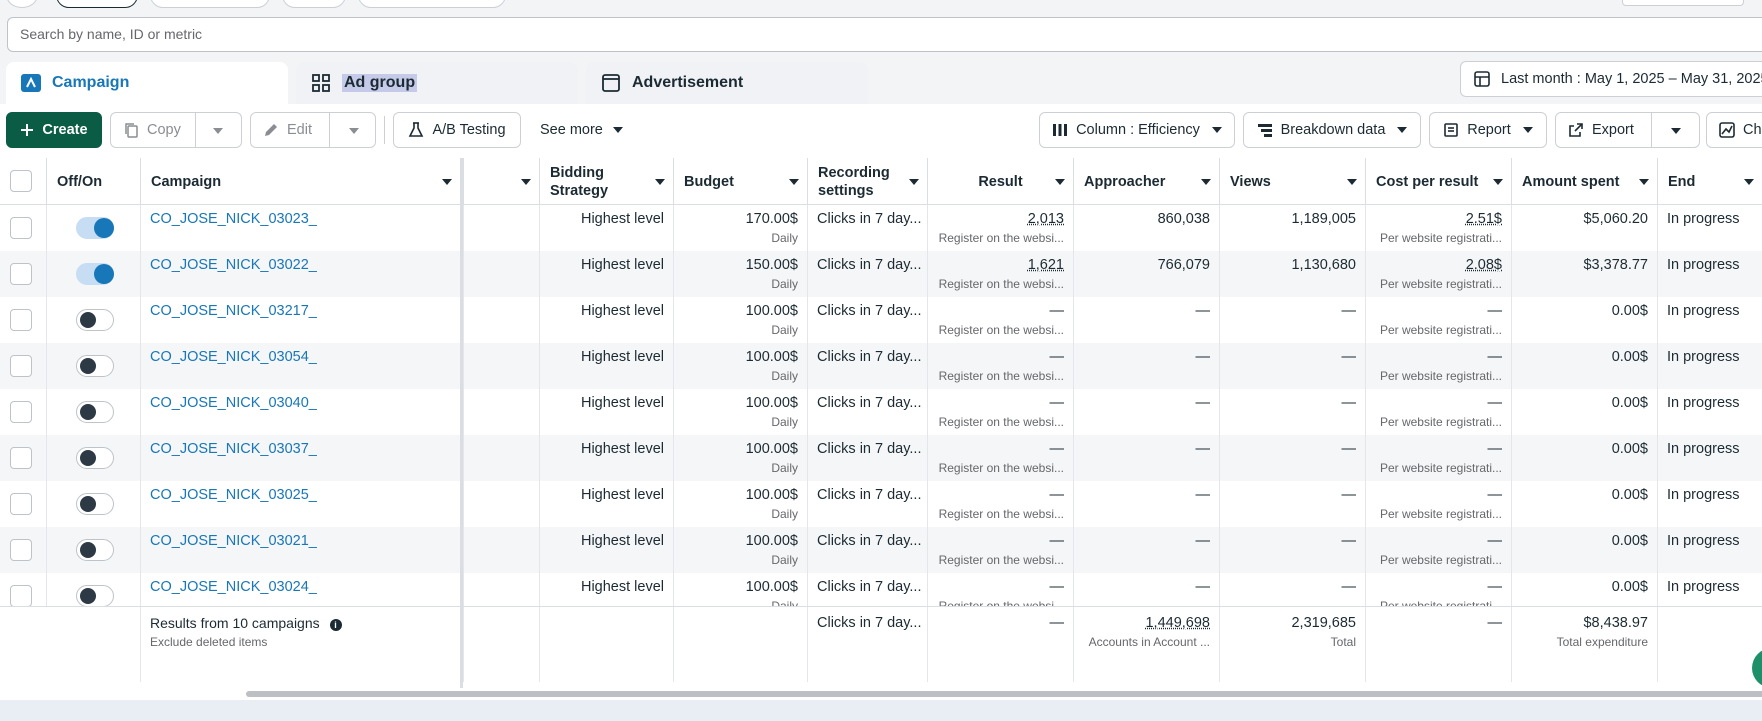 This screenshot has height=721, width=1762. I want to click on hidden-column-cell, so click(501, 504).